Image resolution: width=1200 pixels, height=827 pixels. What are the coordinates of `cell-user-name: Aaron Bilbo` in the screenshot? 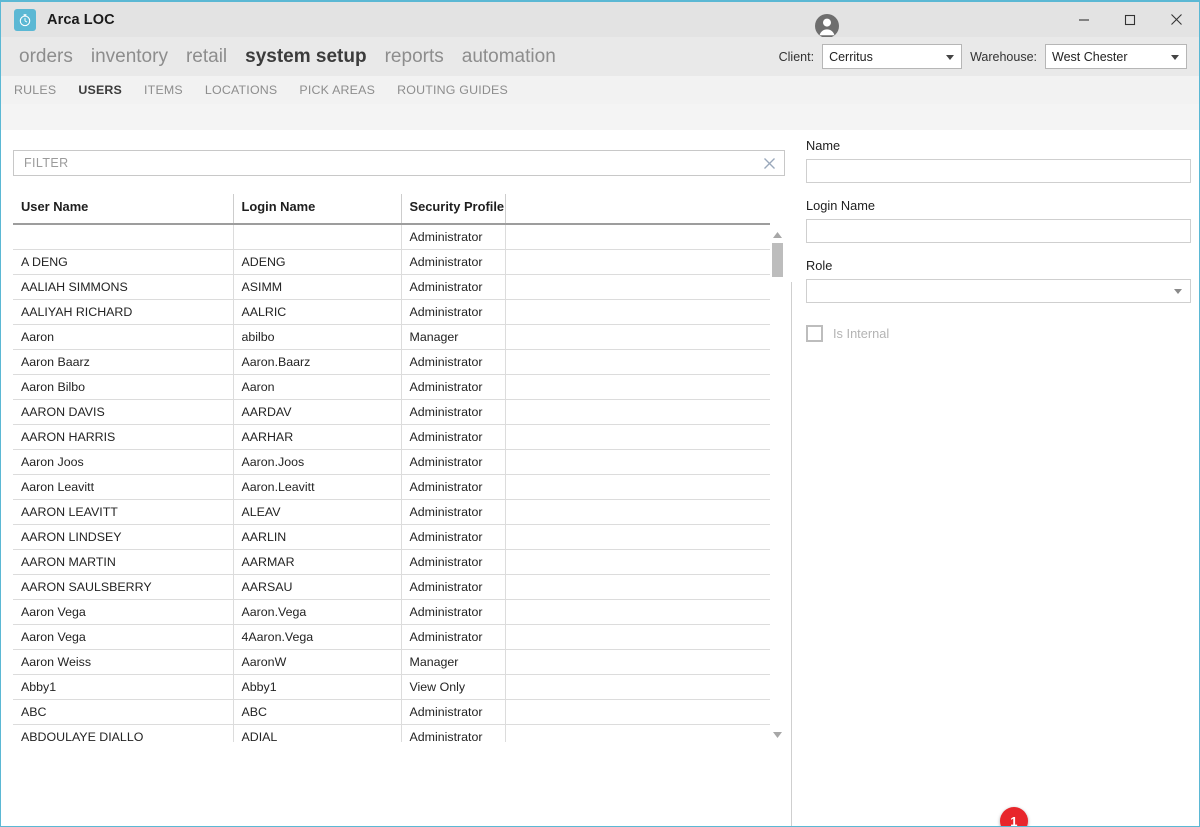 It's located at (123, 387).